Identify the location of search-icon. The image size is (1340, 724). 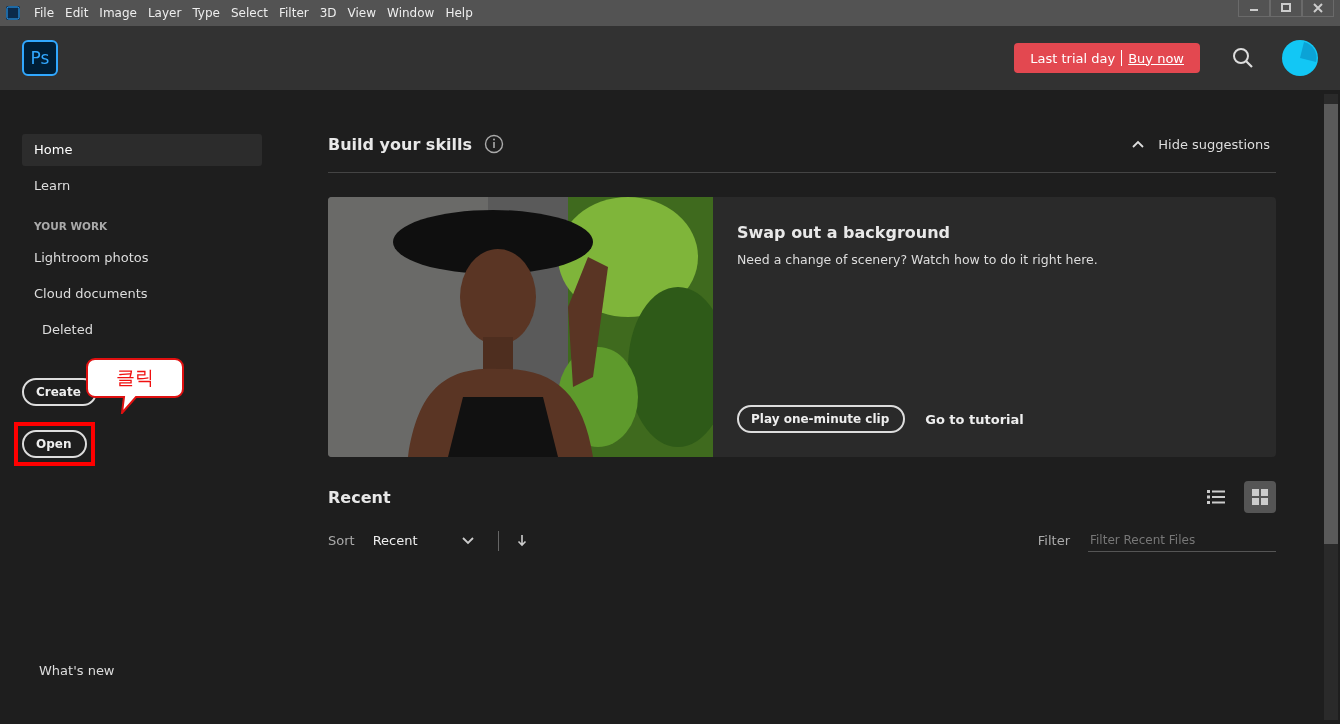
(1243, 58).